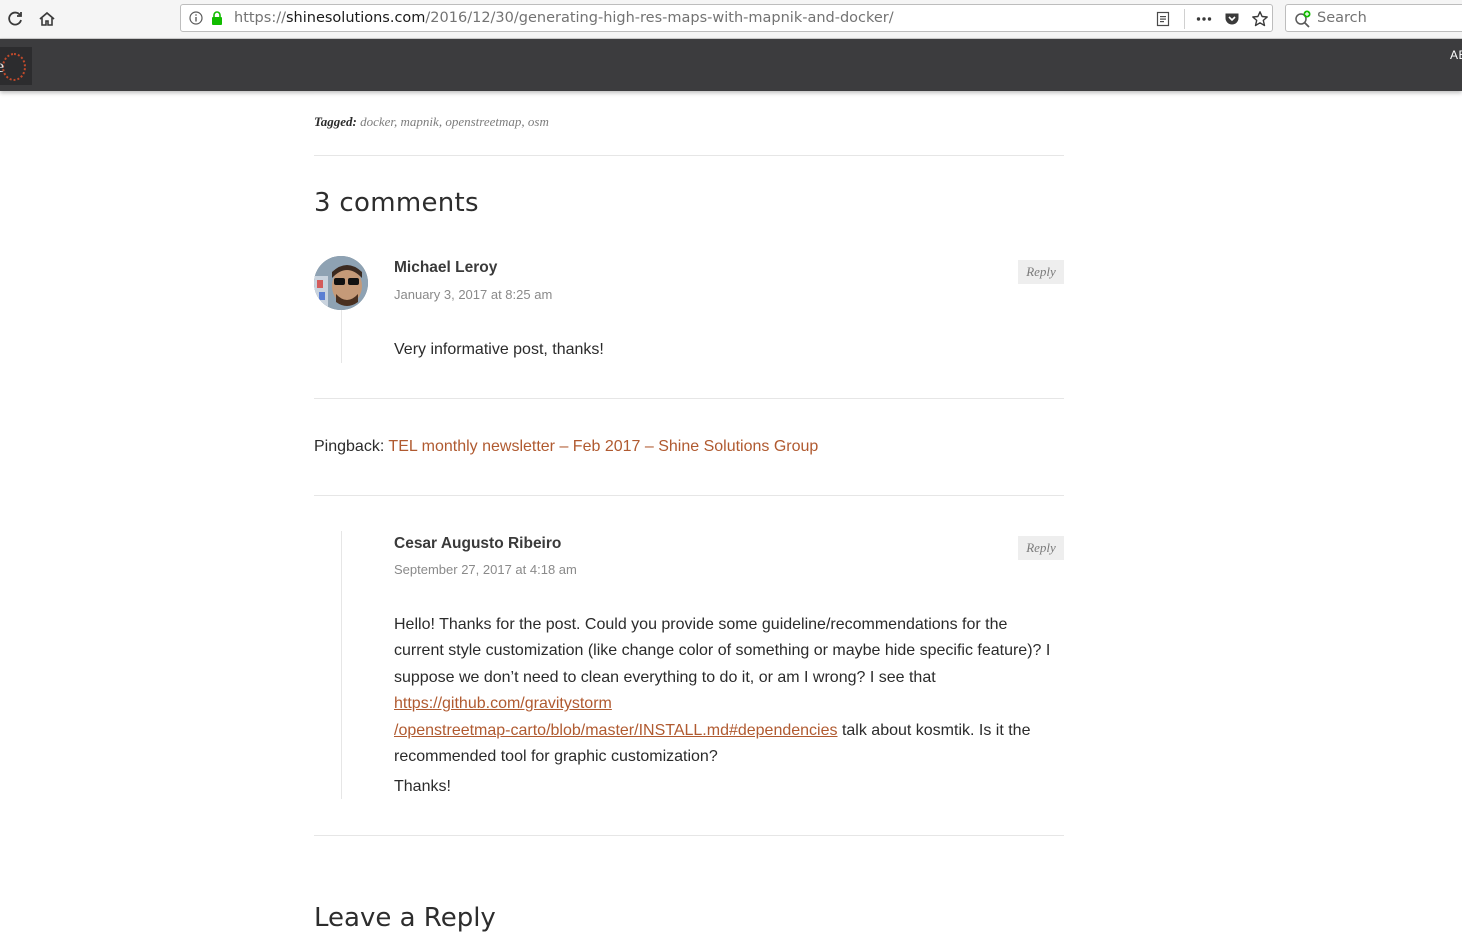 The height and width of the screenshot is (933, 1462). I want to click on search-placeholder: Search, so click(1342, 18).